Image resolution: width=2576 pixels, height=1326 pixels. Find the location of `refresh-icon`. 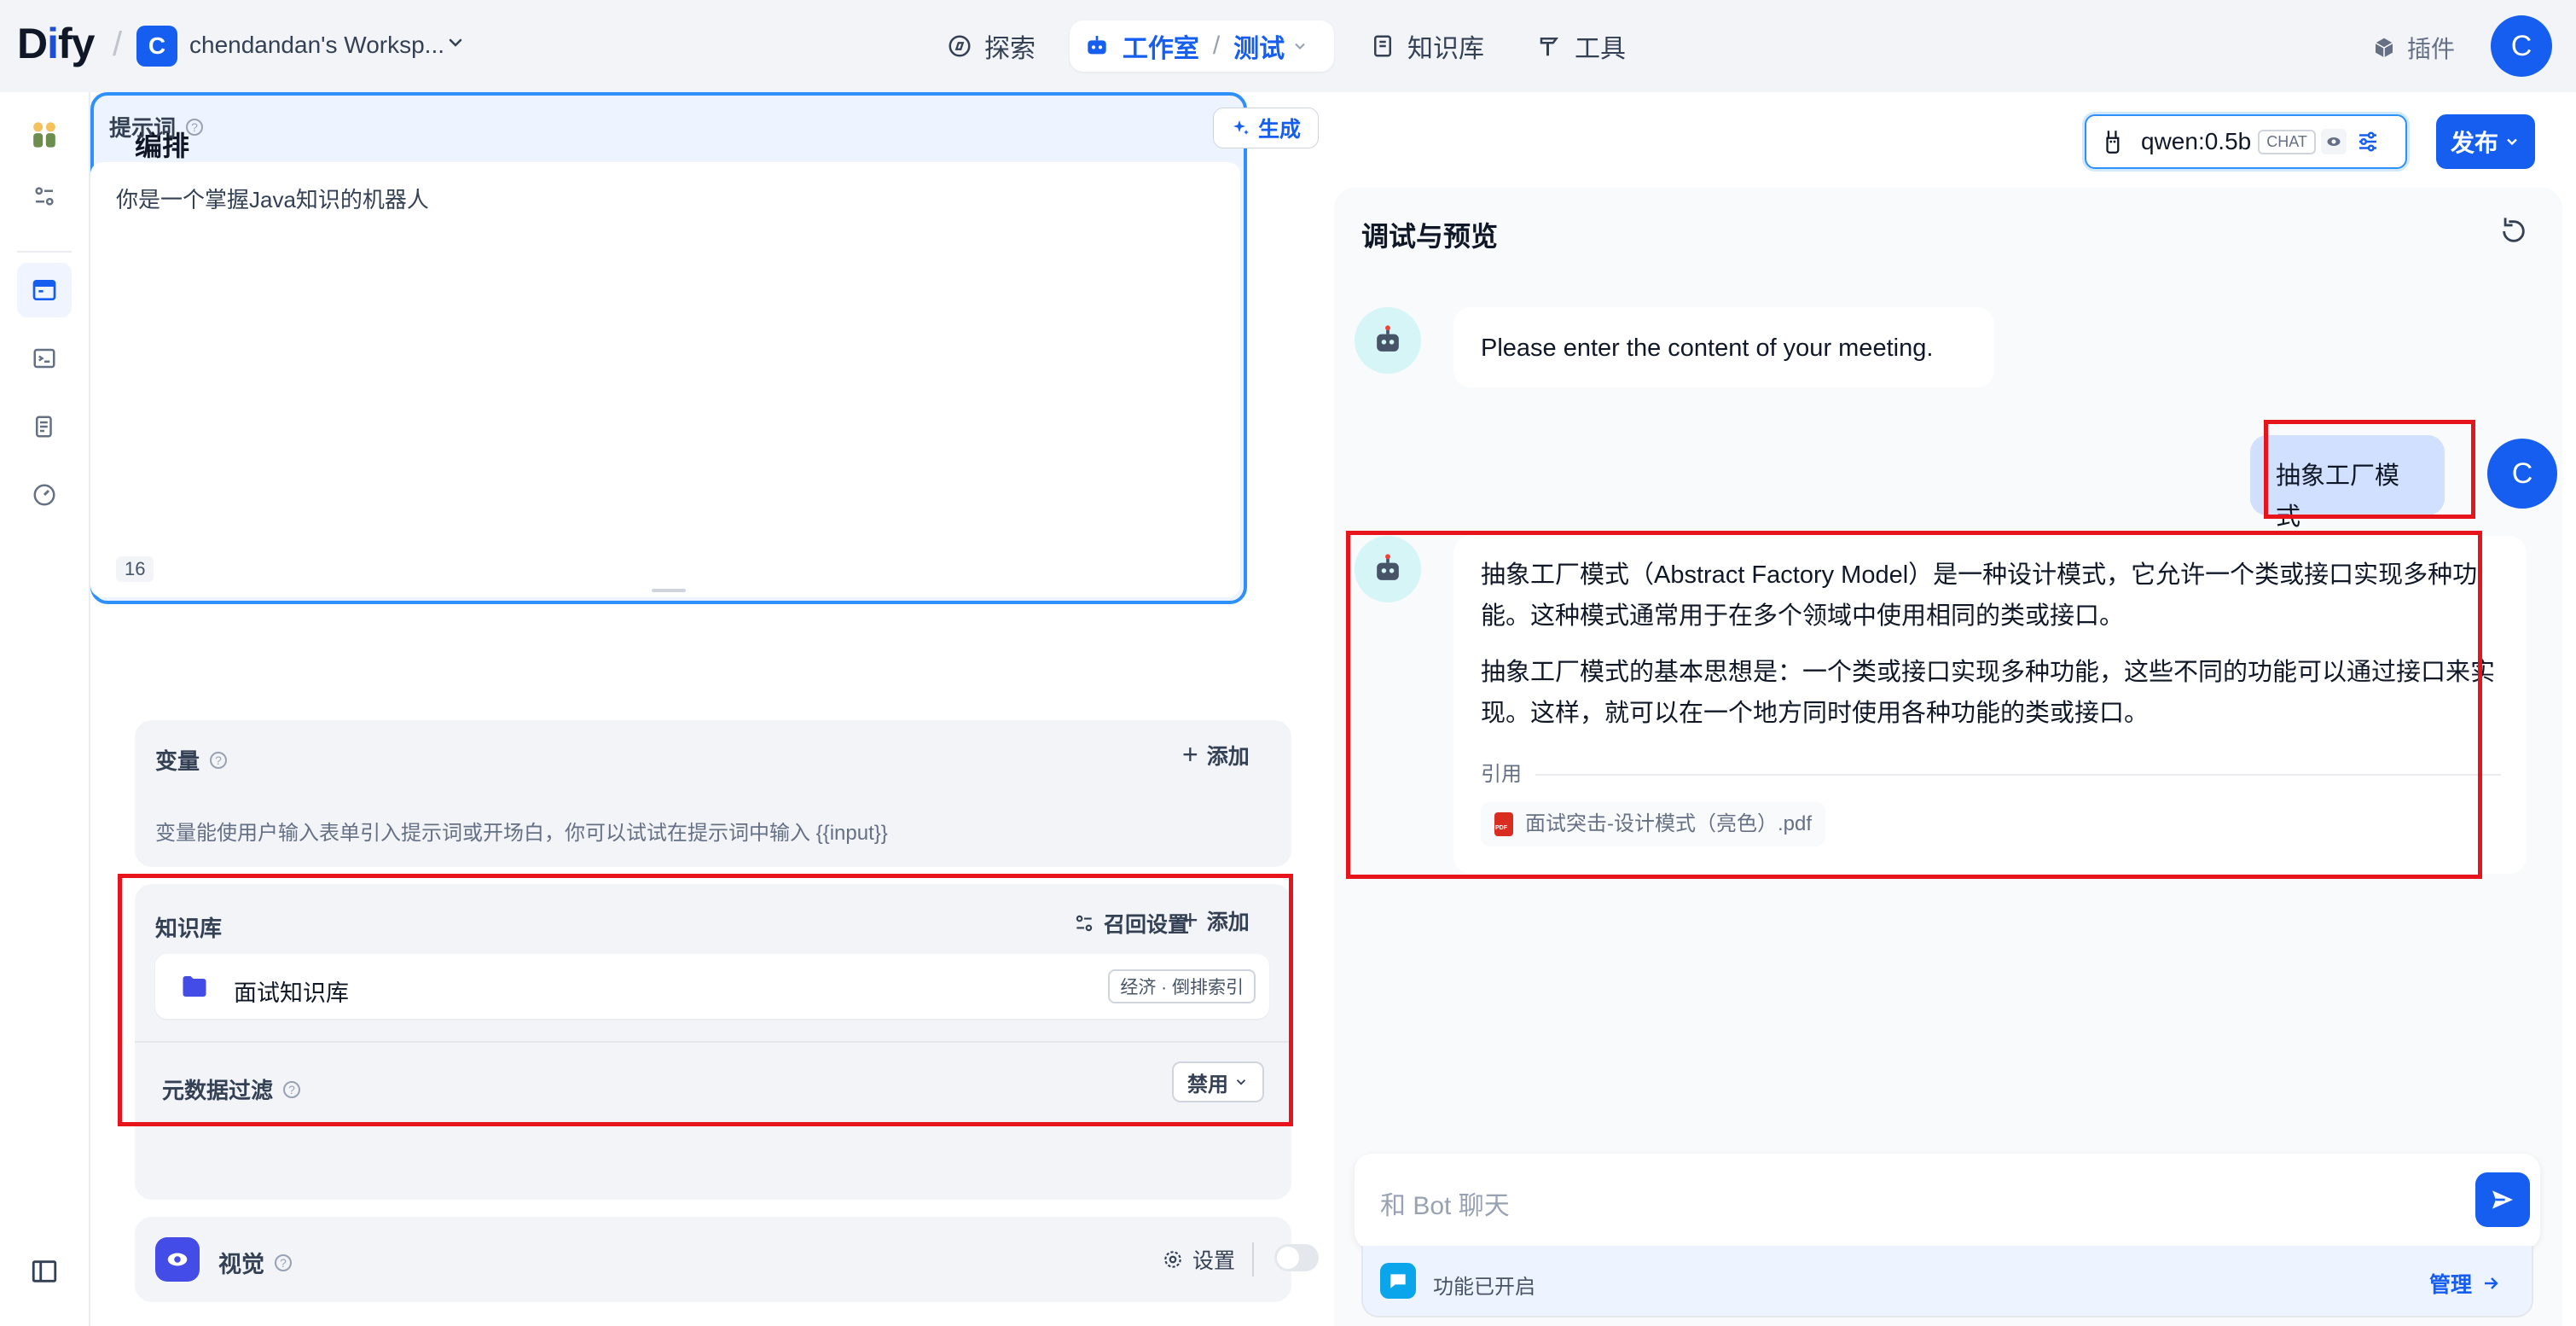

refresh-icon is located at coordinates (2513, 232).